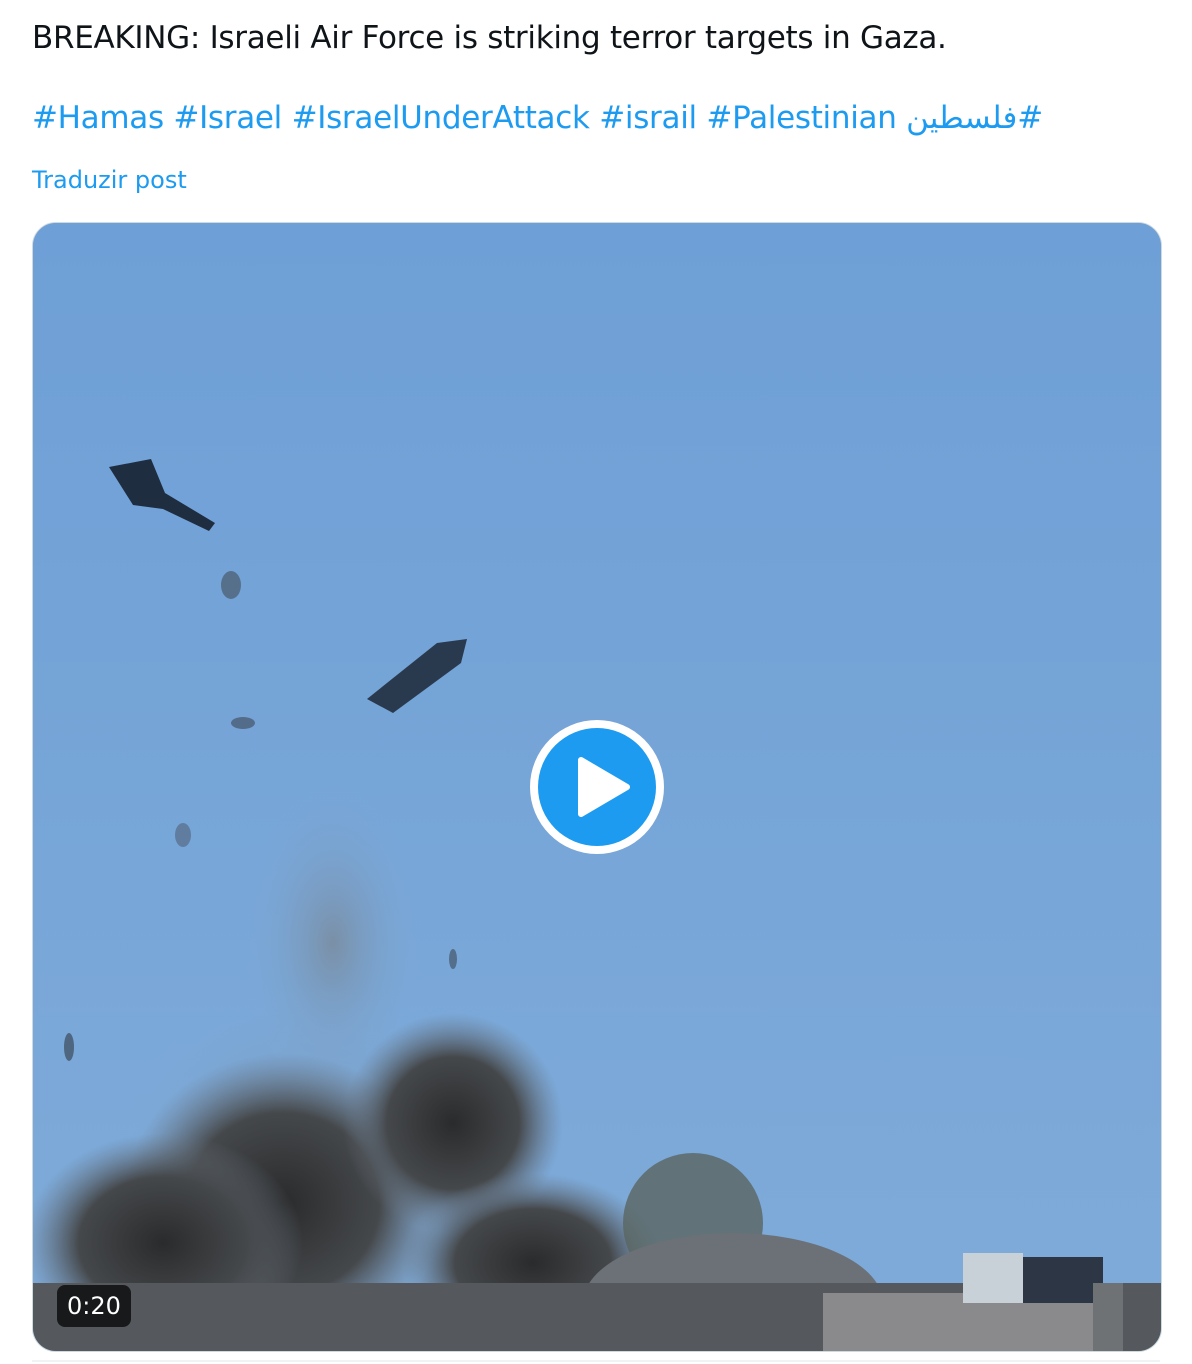 This screenshot has height=1364, width=1192. Describe the element at coordinates (98, 118) in the screenshot. I see `hashtag-link: #Hamas` at that location.